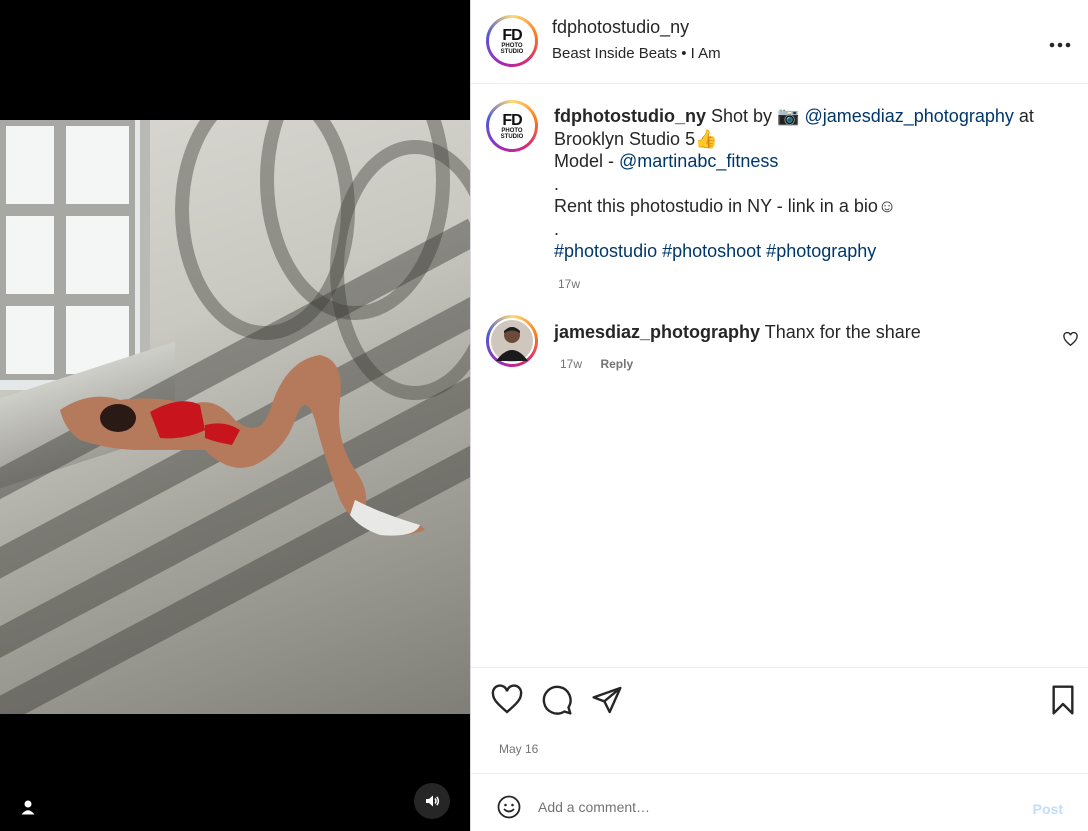 This screenshot has height=831, width=1088. I want to click on reply-button: Reply, so click(616, 364).